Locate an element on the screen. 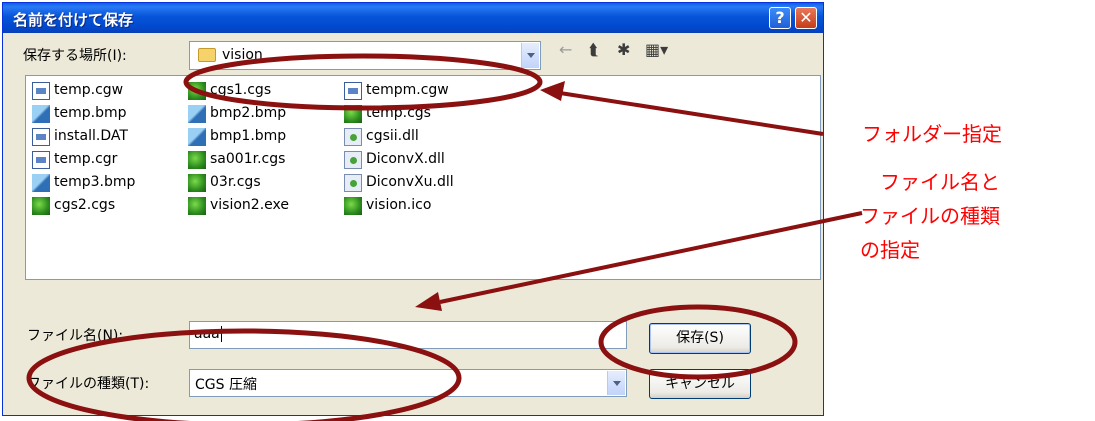 This screenshot has width=1095, height=421. save-highlight-ellipse is located at coordinates (698, 342).